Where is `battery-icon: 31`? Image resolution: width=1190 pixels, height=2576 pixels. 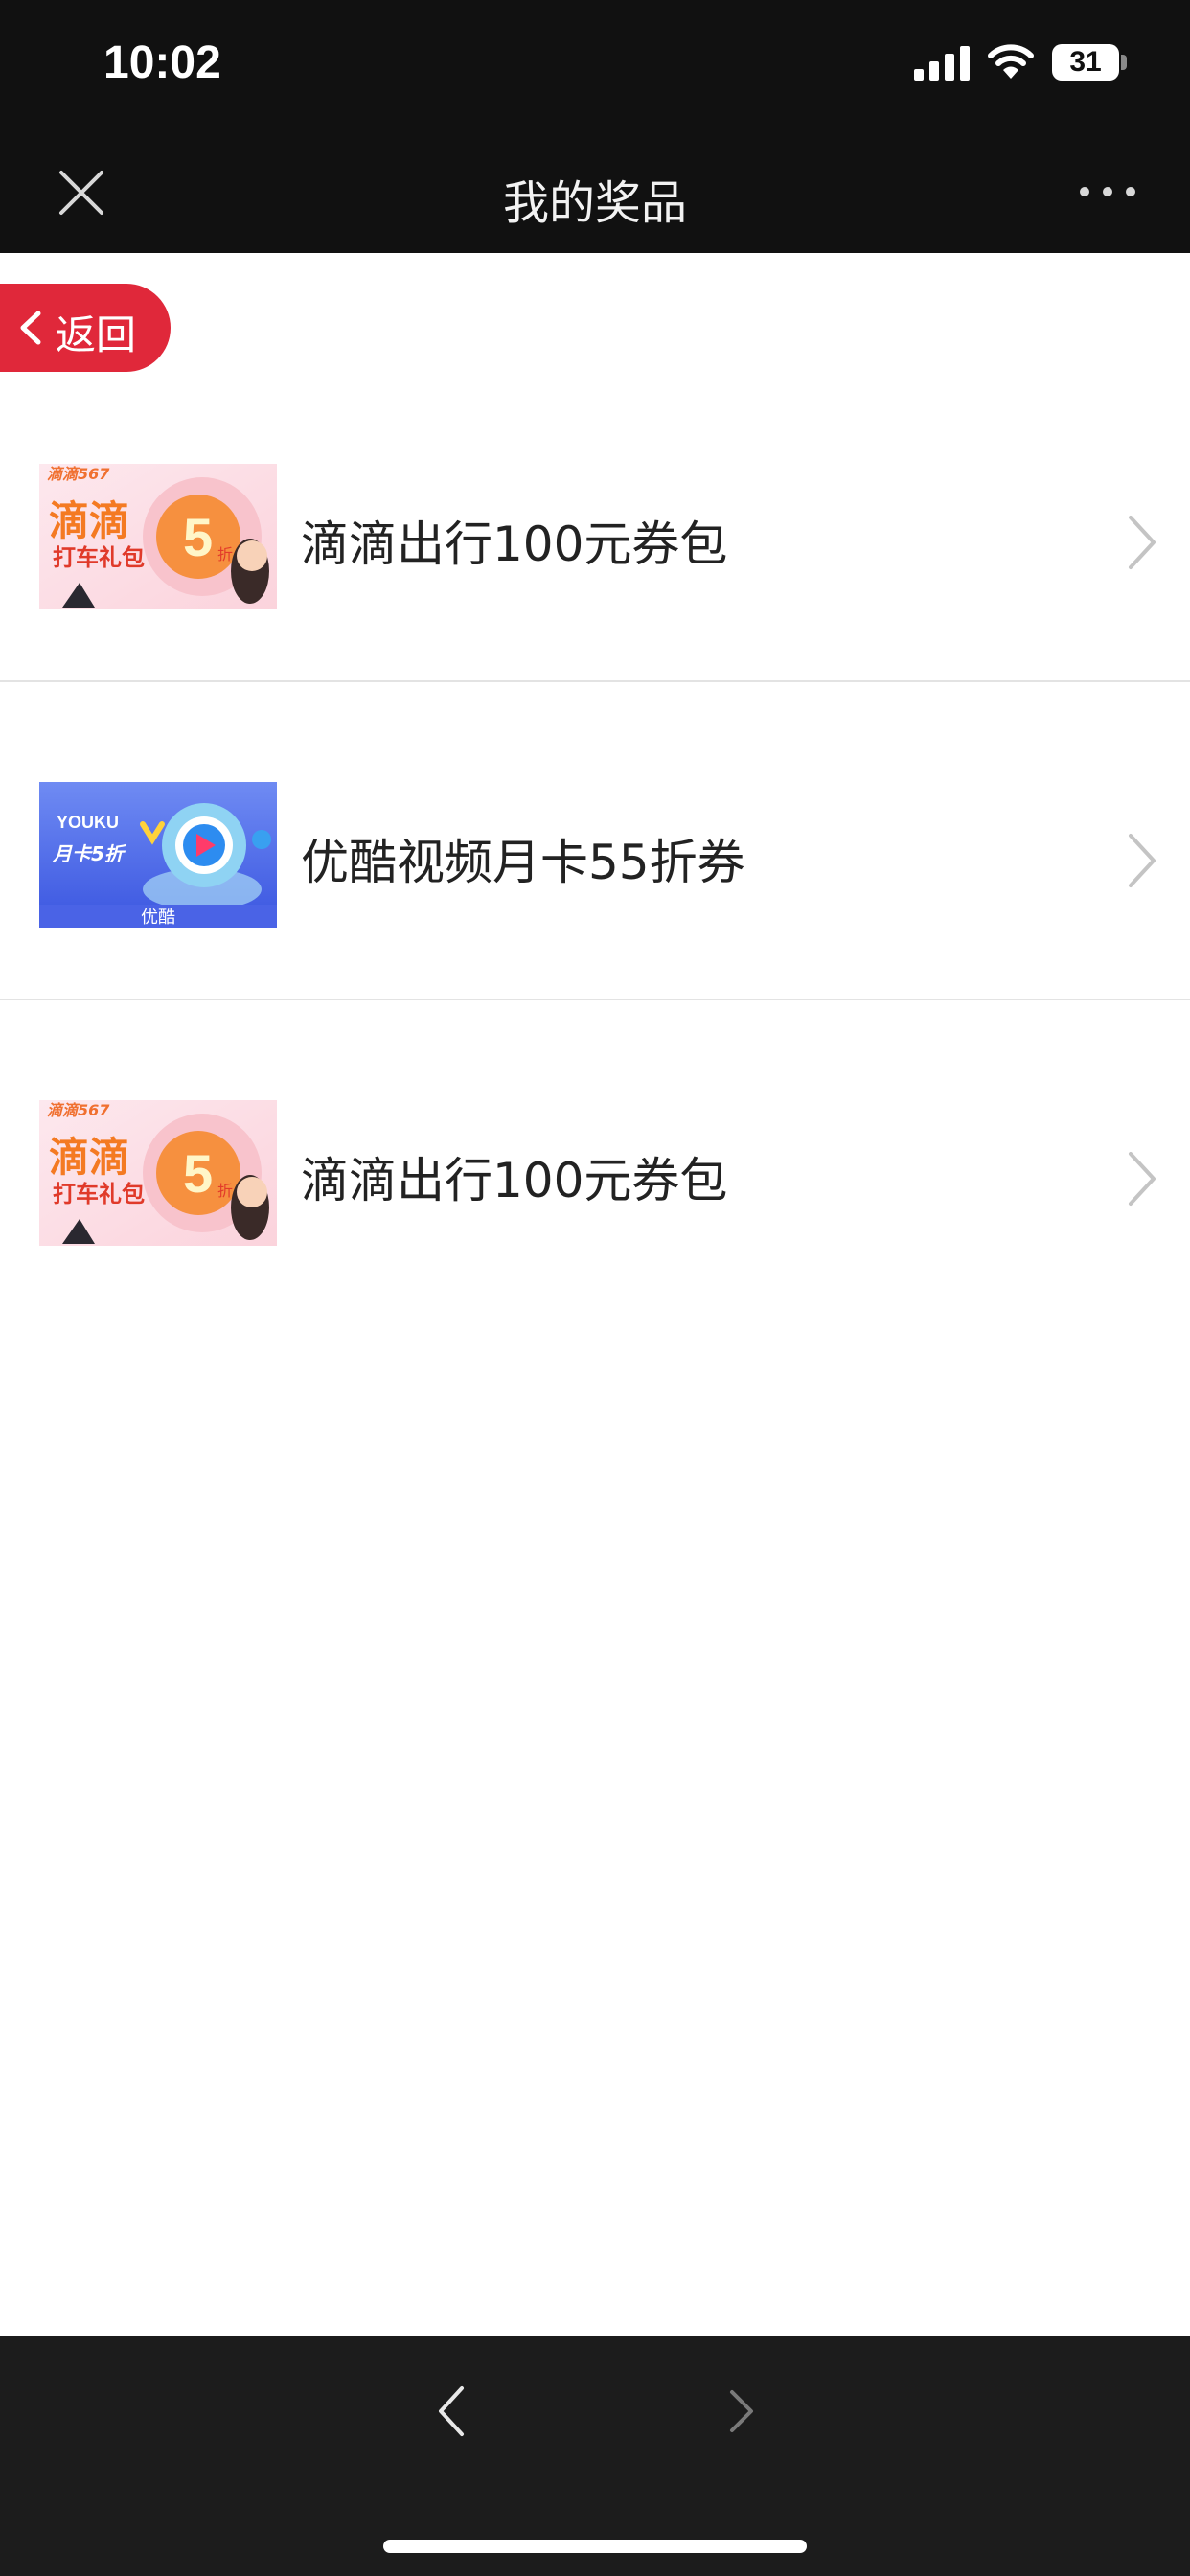
battery-icon: 31 is located at coordinates (1085, 62).